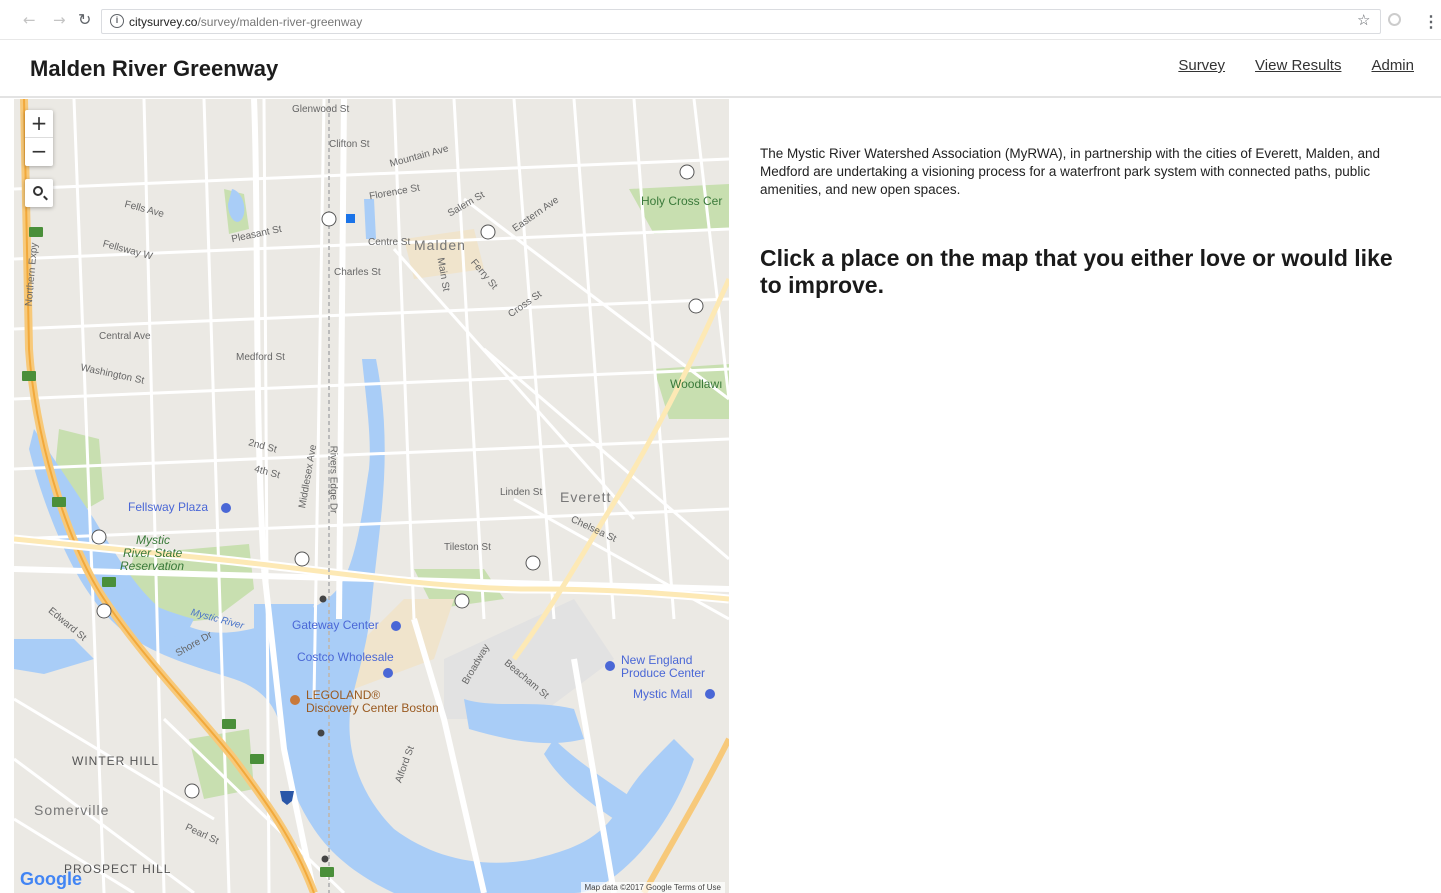 The height and width of the screenshot is (893, 1441). What do you see at coordinates (125, 336) in the screenshot?
I see `map-street-central: Central Ave` at bounding box center [125, 336].